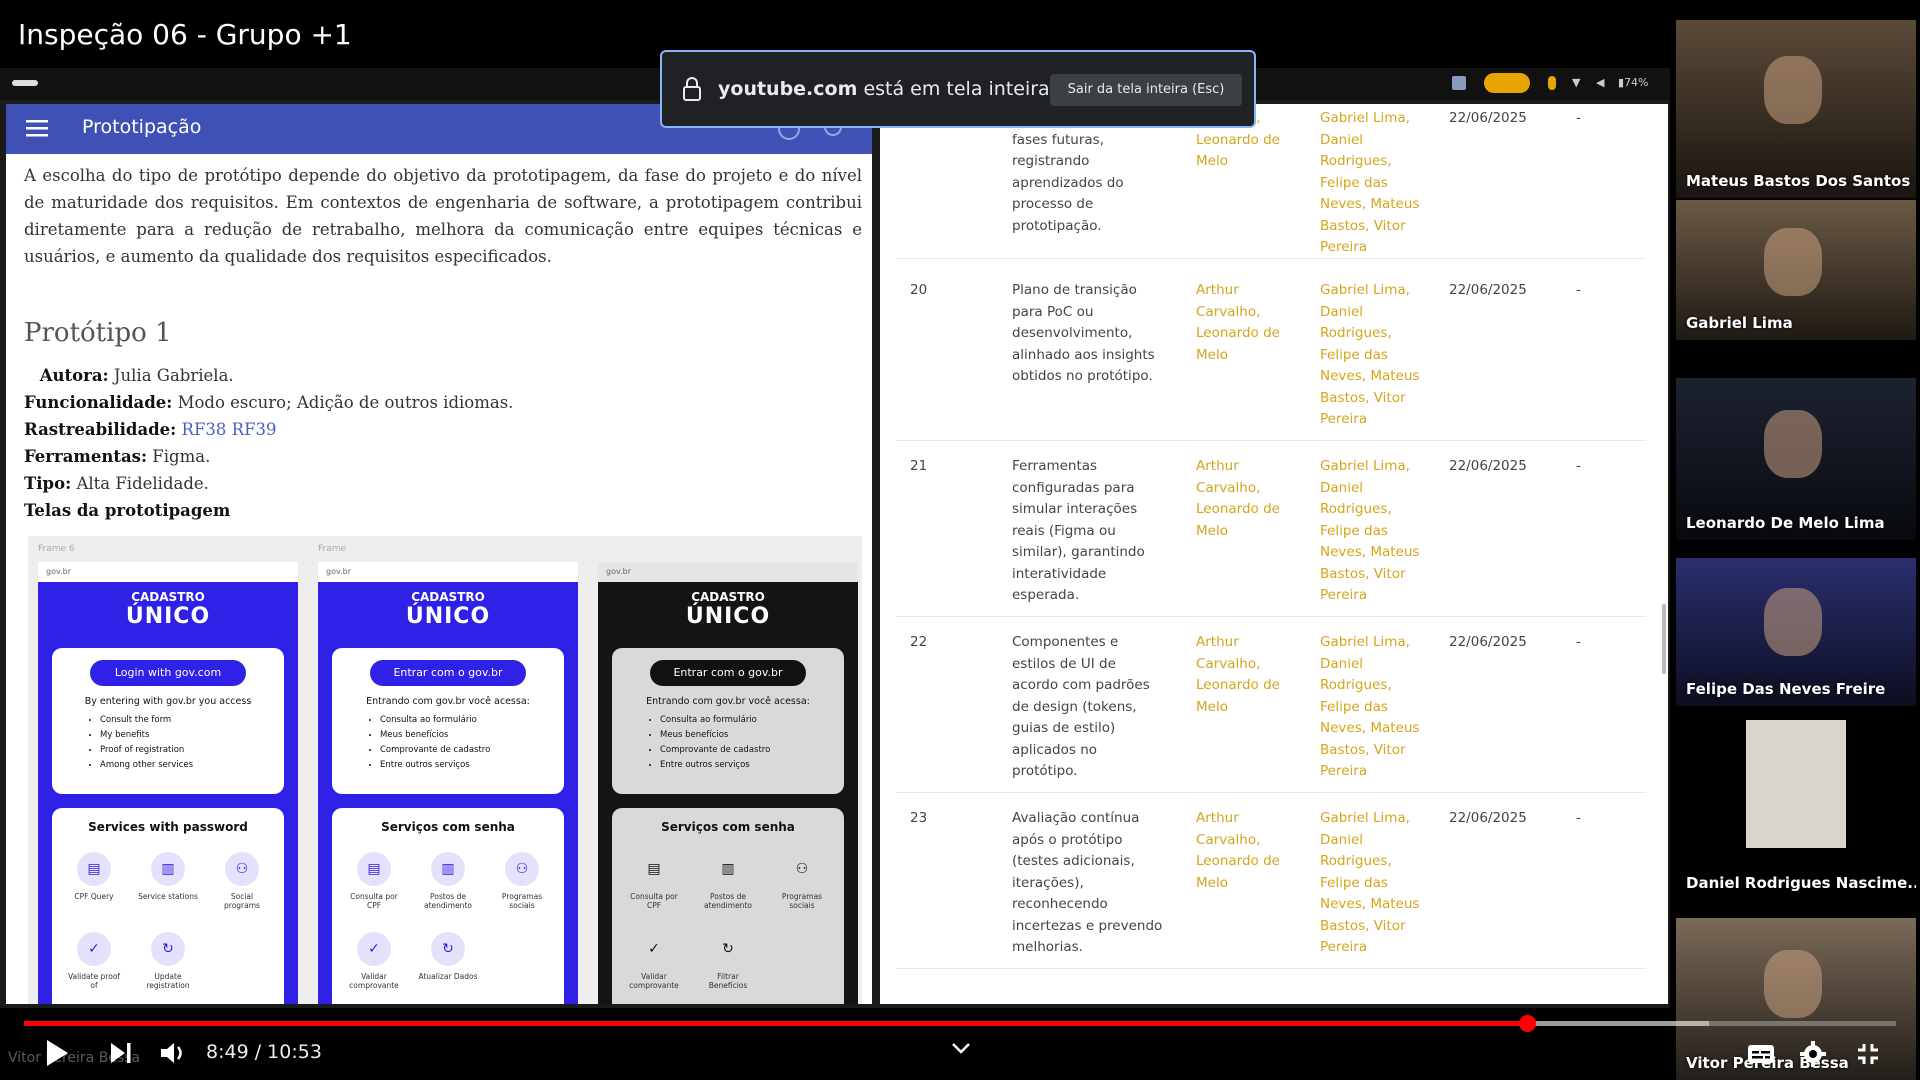 Image resolution: width=1920 pixels, height=1080 pixels. Describe the element at coordinates (1083, 354) in the screenshot. I see `description-line: alinhado aos insights` at that location.